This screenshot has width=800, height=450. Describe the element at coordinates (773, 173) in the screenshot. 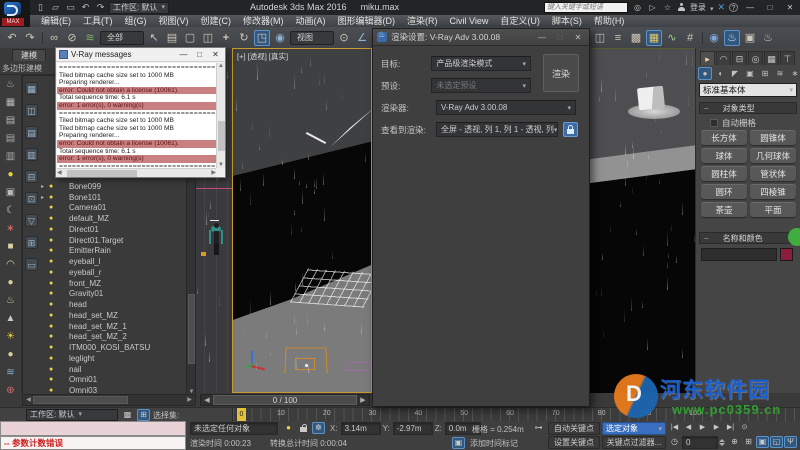

I see `primitive-button: 管状体` at that location.